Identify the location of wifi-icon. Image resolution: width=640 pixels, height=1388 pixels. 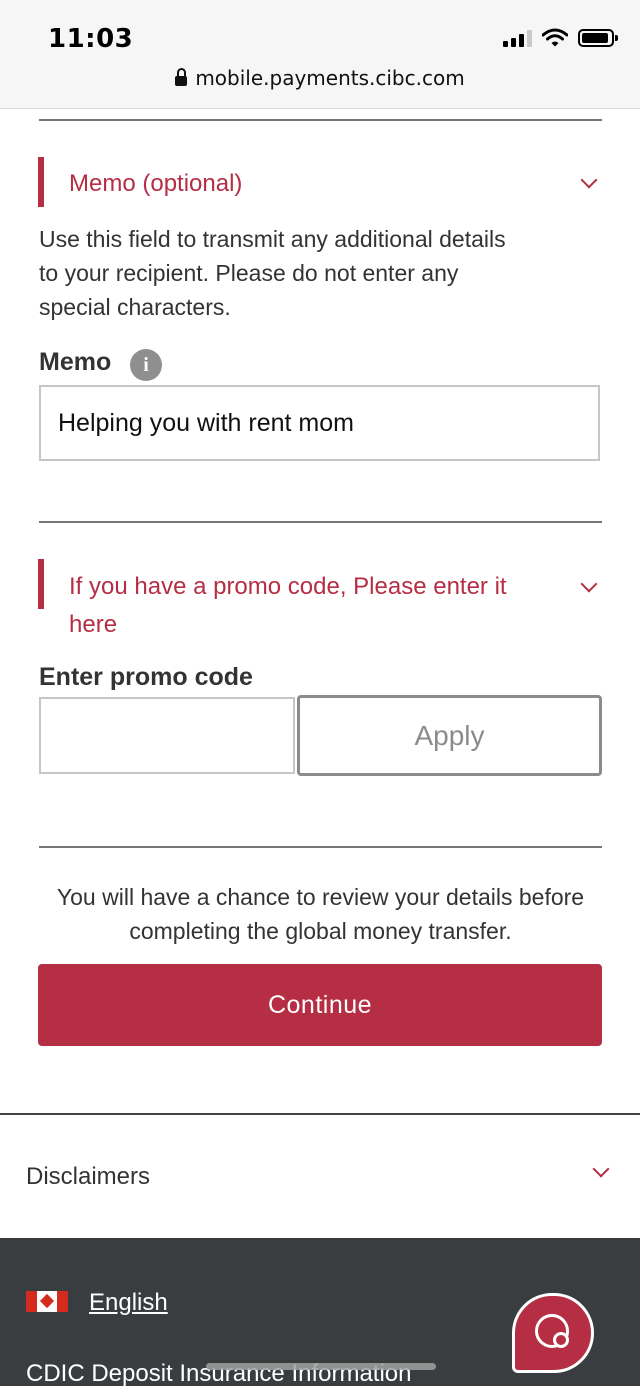
(555, 37).